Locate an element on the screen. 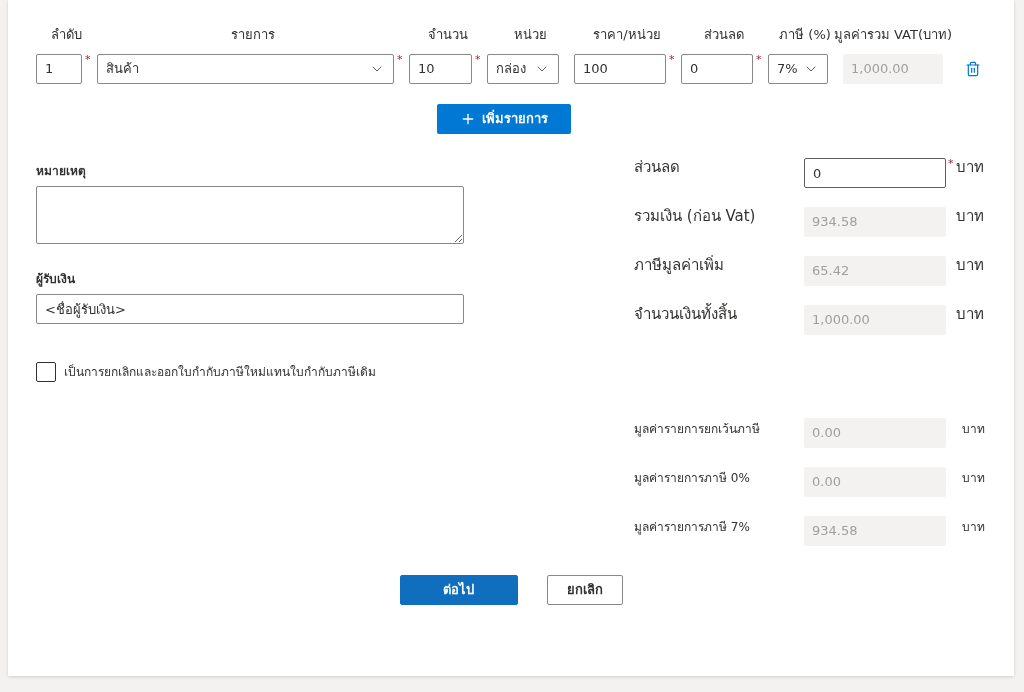 The width and height of the screenshot is (1024, 692). summary-label: ภาษีมูลค่าเพิ่ม is located at coordinates (679, 265).